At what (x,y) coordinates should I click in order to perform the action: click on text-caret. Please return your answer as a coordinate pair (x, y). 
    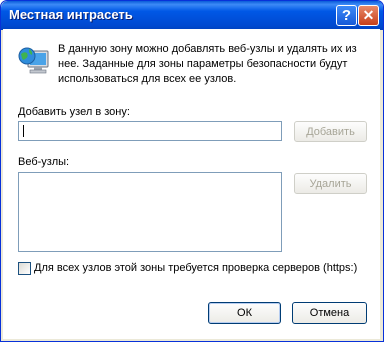
    Looking at the image, I should click on (23, 131).